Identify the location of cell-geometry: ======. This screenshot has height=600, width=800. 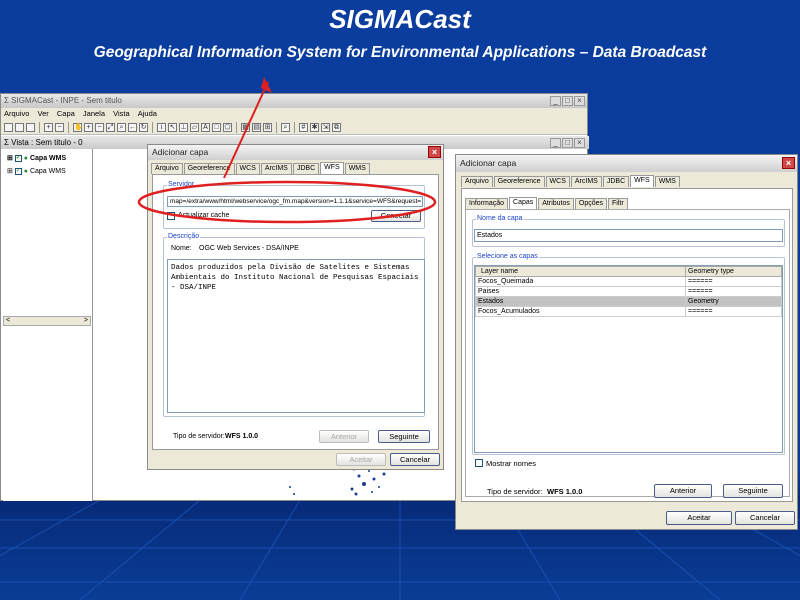
(733, 311).